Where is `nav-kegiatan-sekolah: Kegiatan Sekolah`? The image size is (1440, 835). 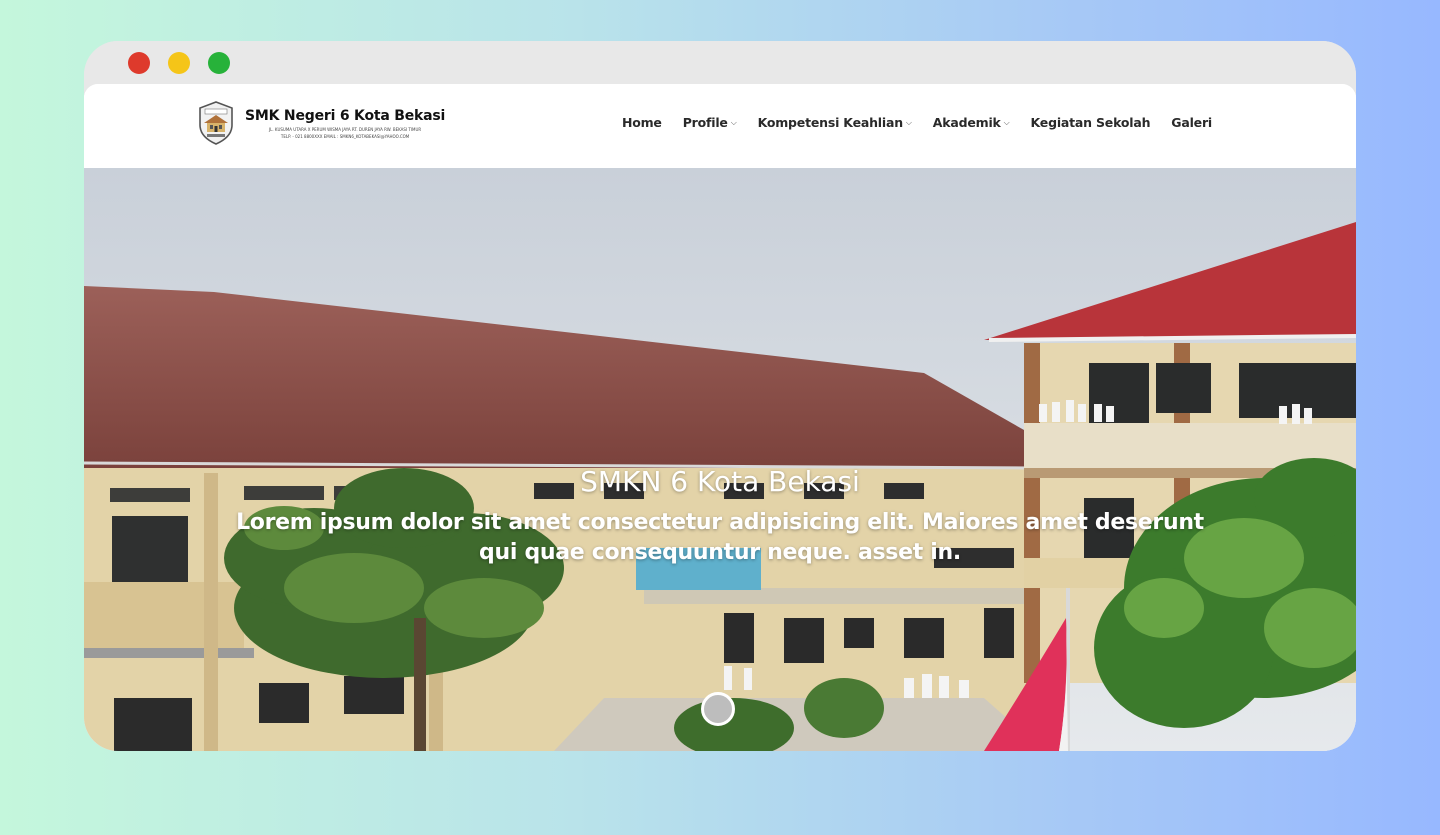 nav-kegiatan-sekolah: Kegiatan Sekolah is located at coordinates (1091, 122).